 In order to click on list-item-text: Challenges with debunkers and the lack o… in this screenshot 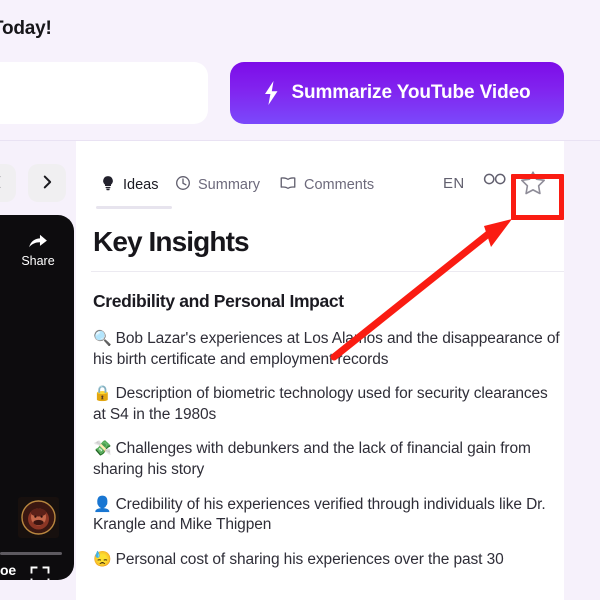, I will do `click(312, 459)`.